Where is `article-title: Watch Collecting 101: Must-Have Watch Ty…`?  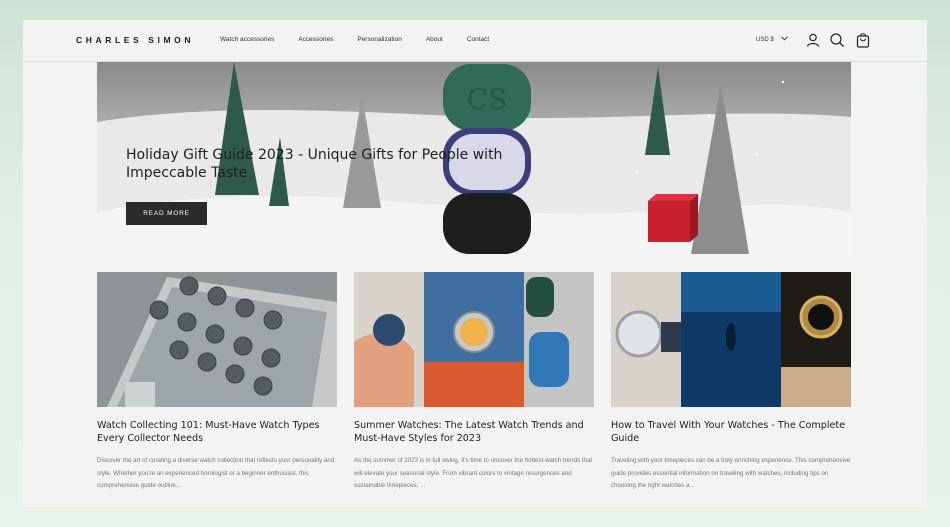
article-title: Watch Collecting 101: Must-Have Watch Ty… is located at coordinates (217, 432).